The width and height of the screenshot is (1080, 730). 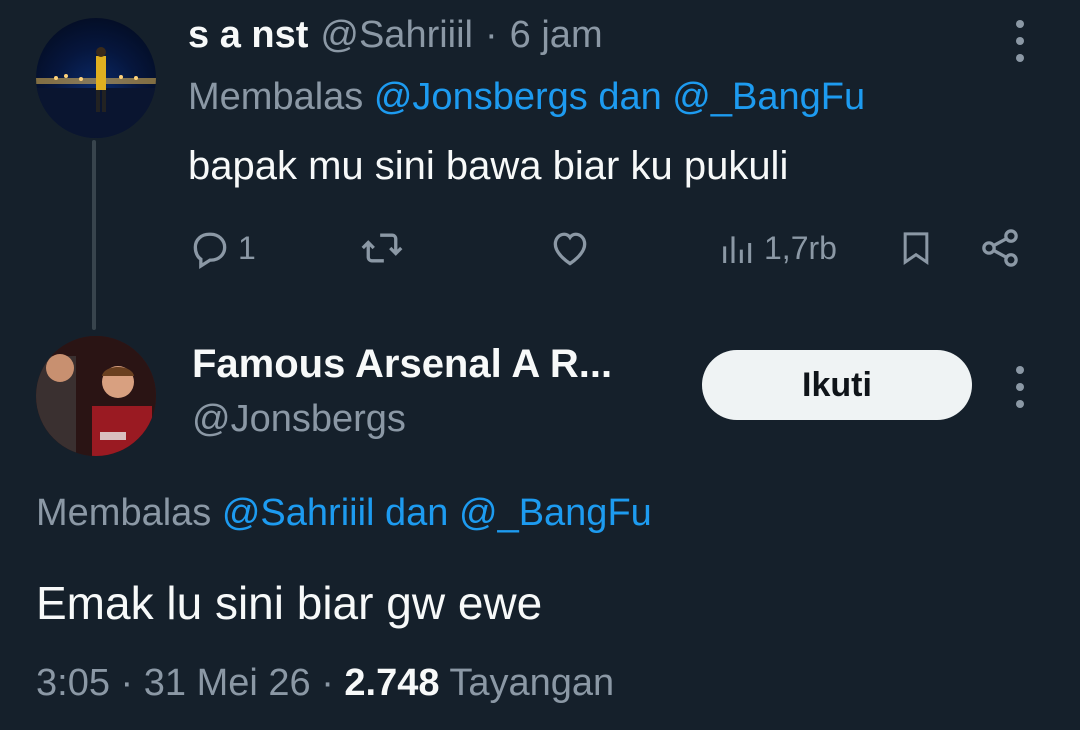 I want to click on date: 31 Mei 26, so click(x=227, y=683).